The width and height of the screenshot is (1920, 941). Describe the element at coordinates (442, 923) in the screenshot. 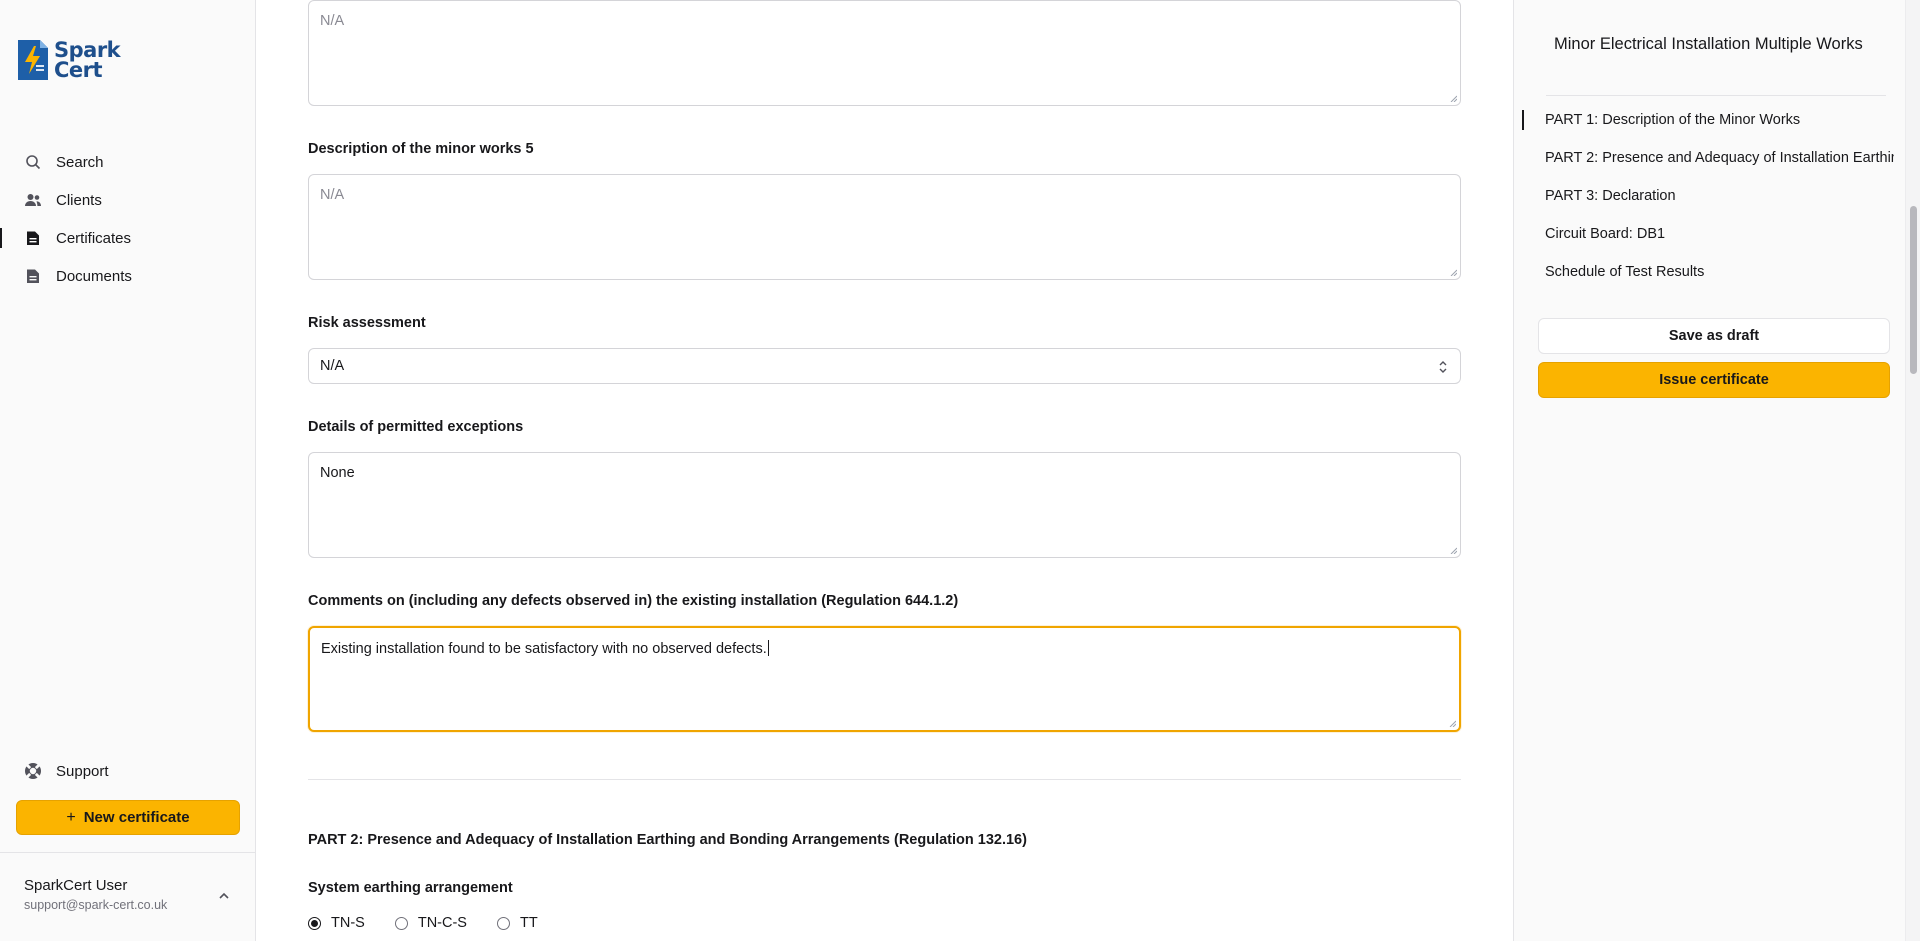

I see `radio-label: TN-C-S` at that location.